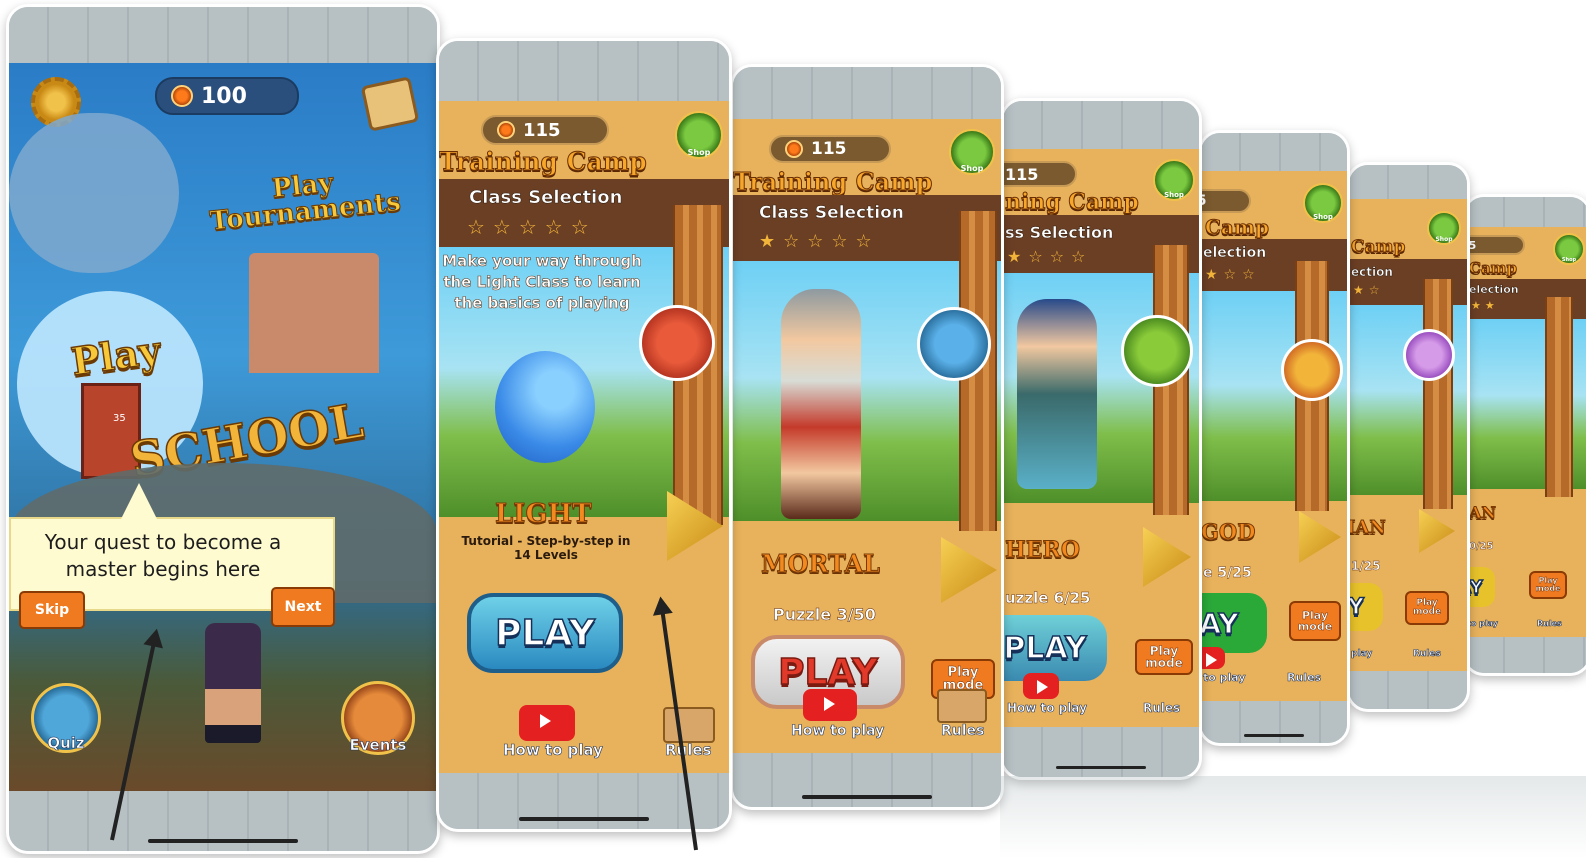  What do you see at coordinates (52, 610) in the screenshot?
I see `skip-button: Skip` at bounding box center [52, 610].